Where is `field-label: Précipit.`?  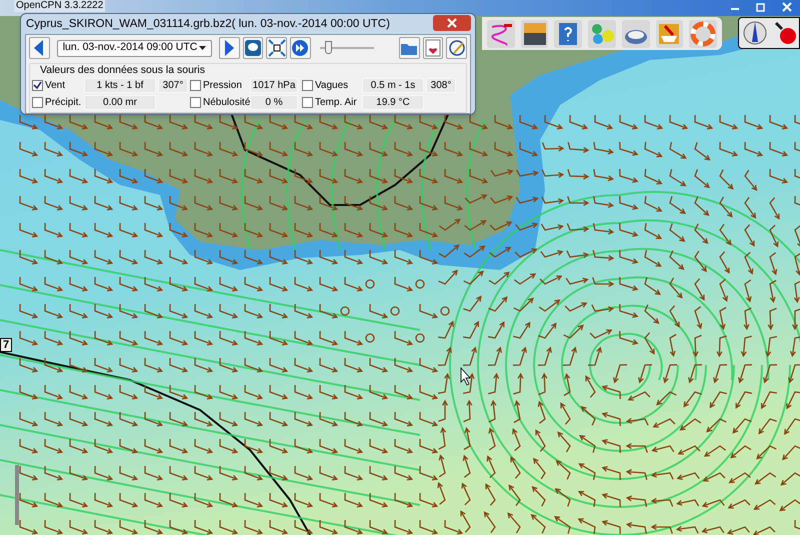 field-label: Précipit. is located at coordinates (63, 103).